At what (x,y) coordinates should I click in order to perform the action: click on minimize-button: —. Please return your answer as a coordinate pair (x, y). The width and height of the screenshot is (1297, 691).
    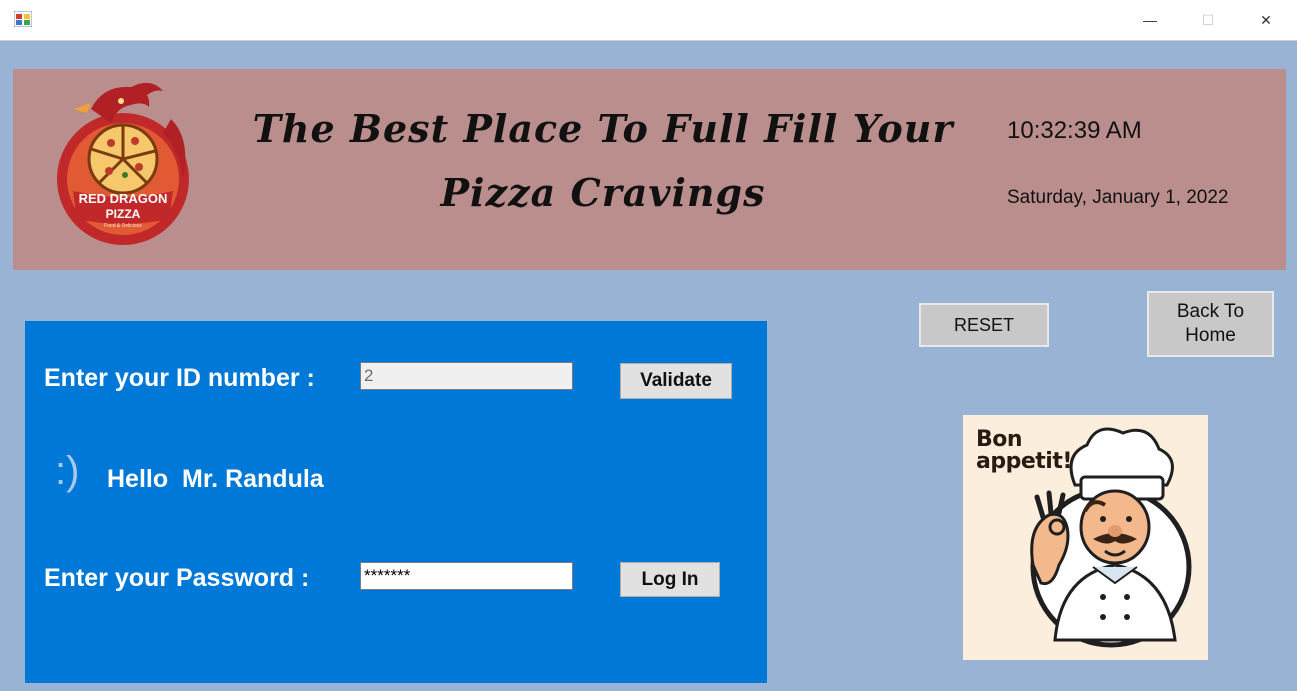
    Looking at the image, I should click on (1150, 20).